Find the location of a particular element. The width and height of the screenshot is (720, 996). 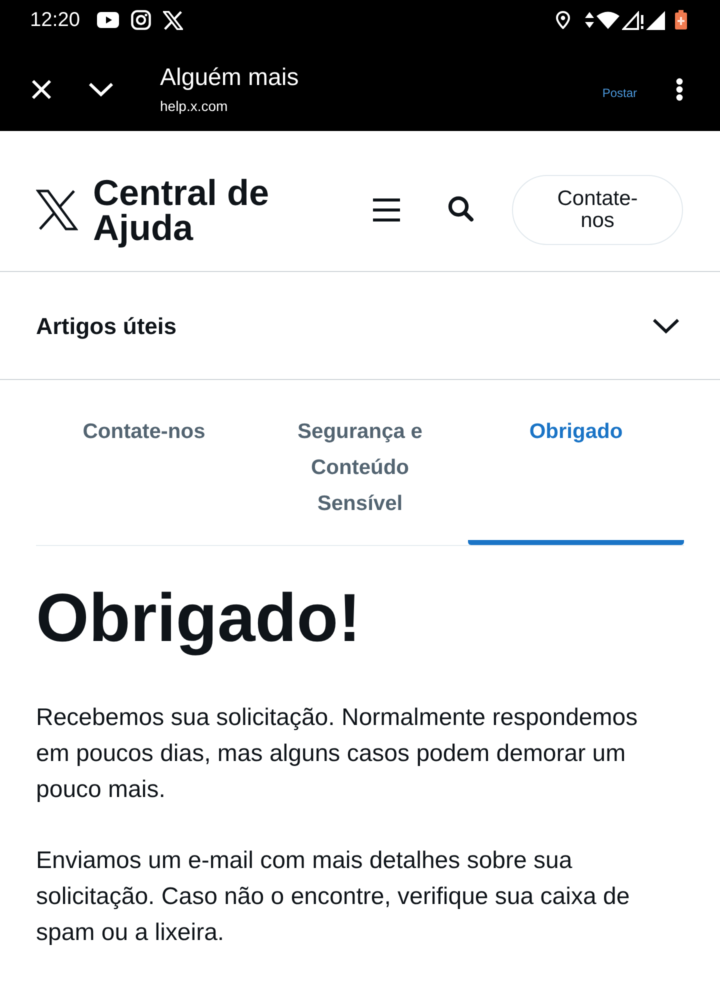

camera-icon is located at coordinates (141, 20).